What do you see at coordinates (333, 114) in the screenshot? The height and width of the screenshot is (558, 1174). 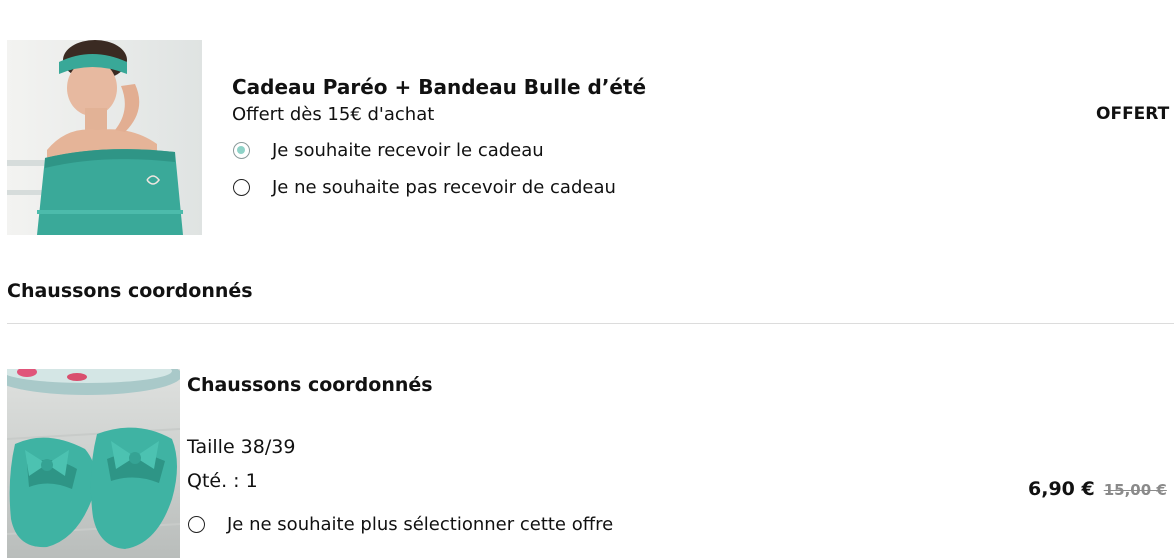 I see `gift-condition: Offert dès 15€ d'achat` at bounding box center [333, 114].